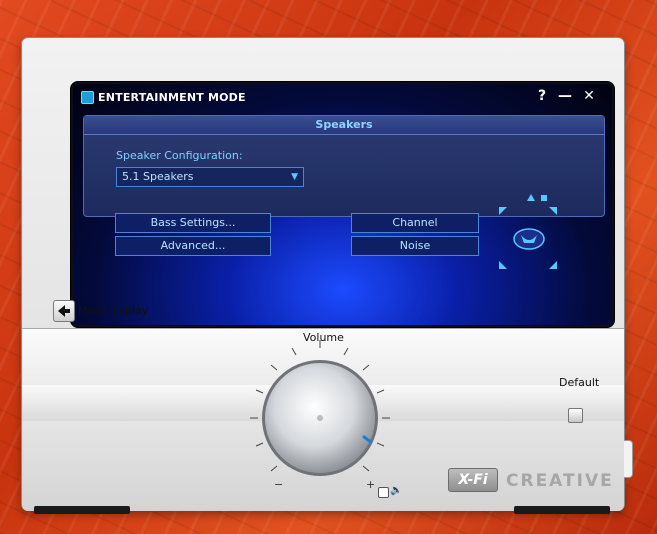 This screenshot has height=534, width=657. Describe the element at coordinates (294, 177) in the screenshot. I see `chevron-down-icon: ▼` at that location.